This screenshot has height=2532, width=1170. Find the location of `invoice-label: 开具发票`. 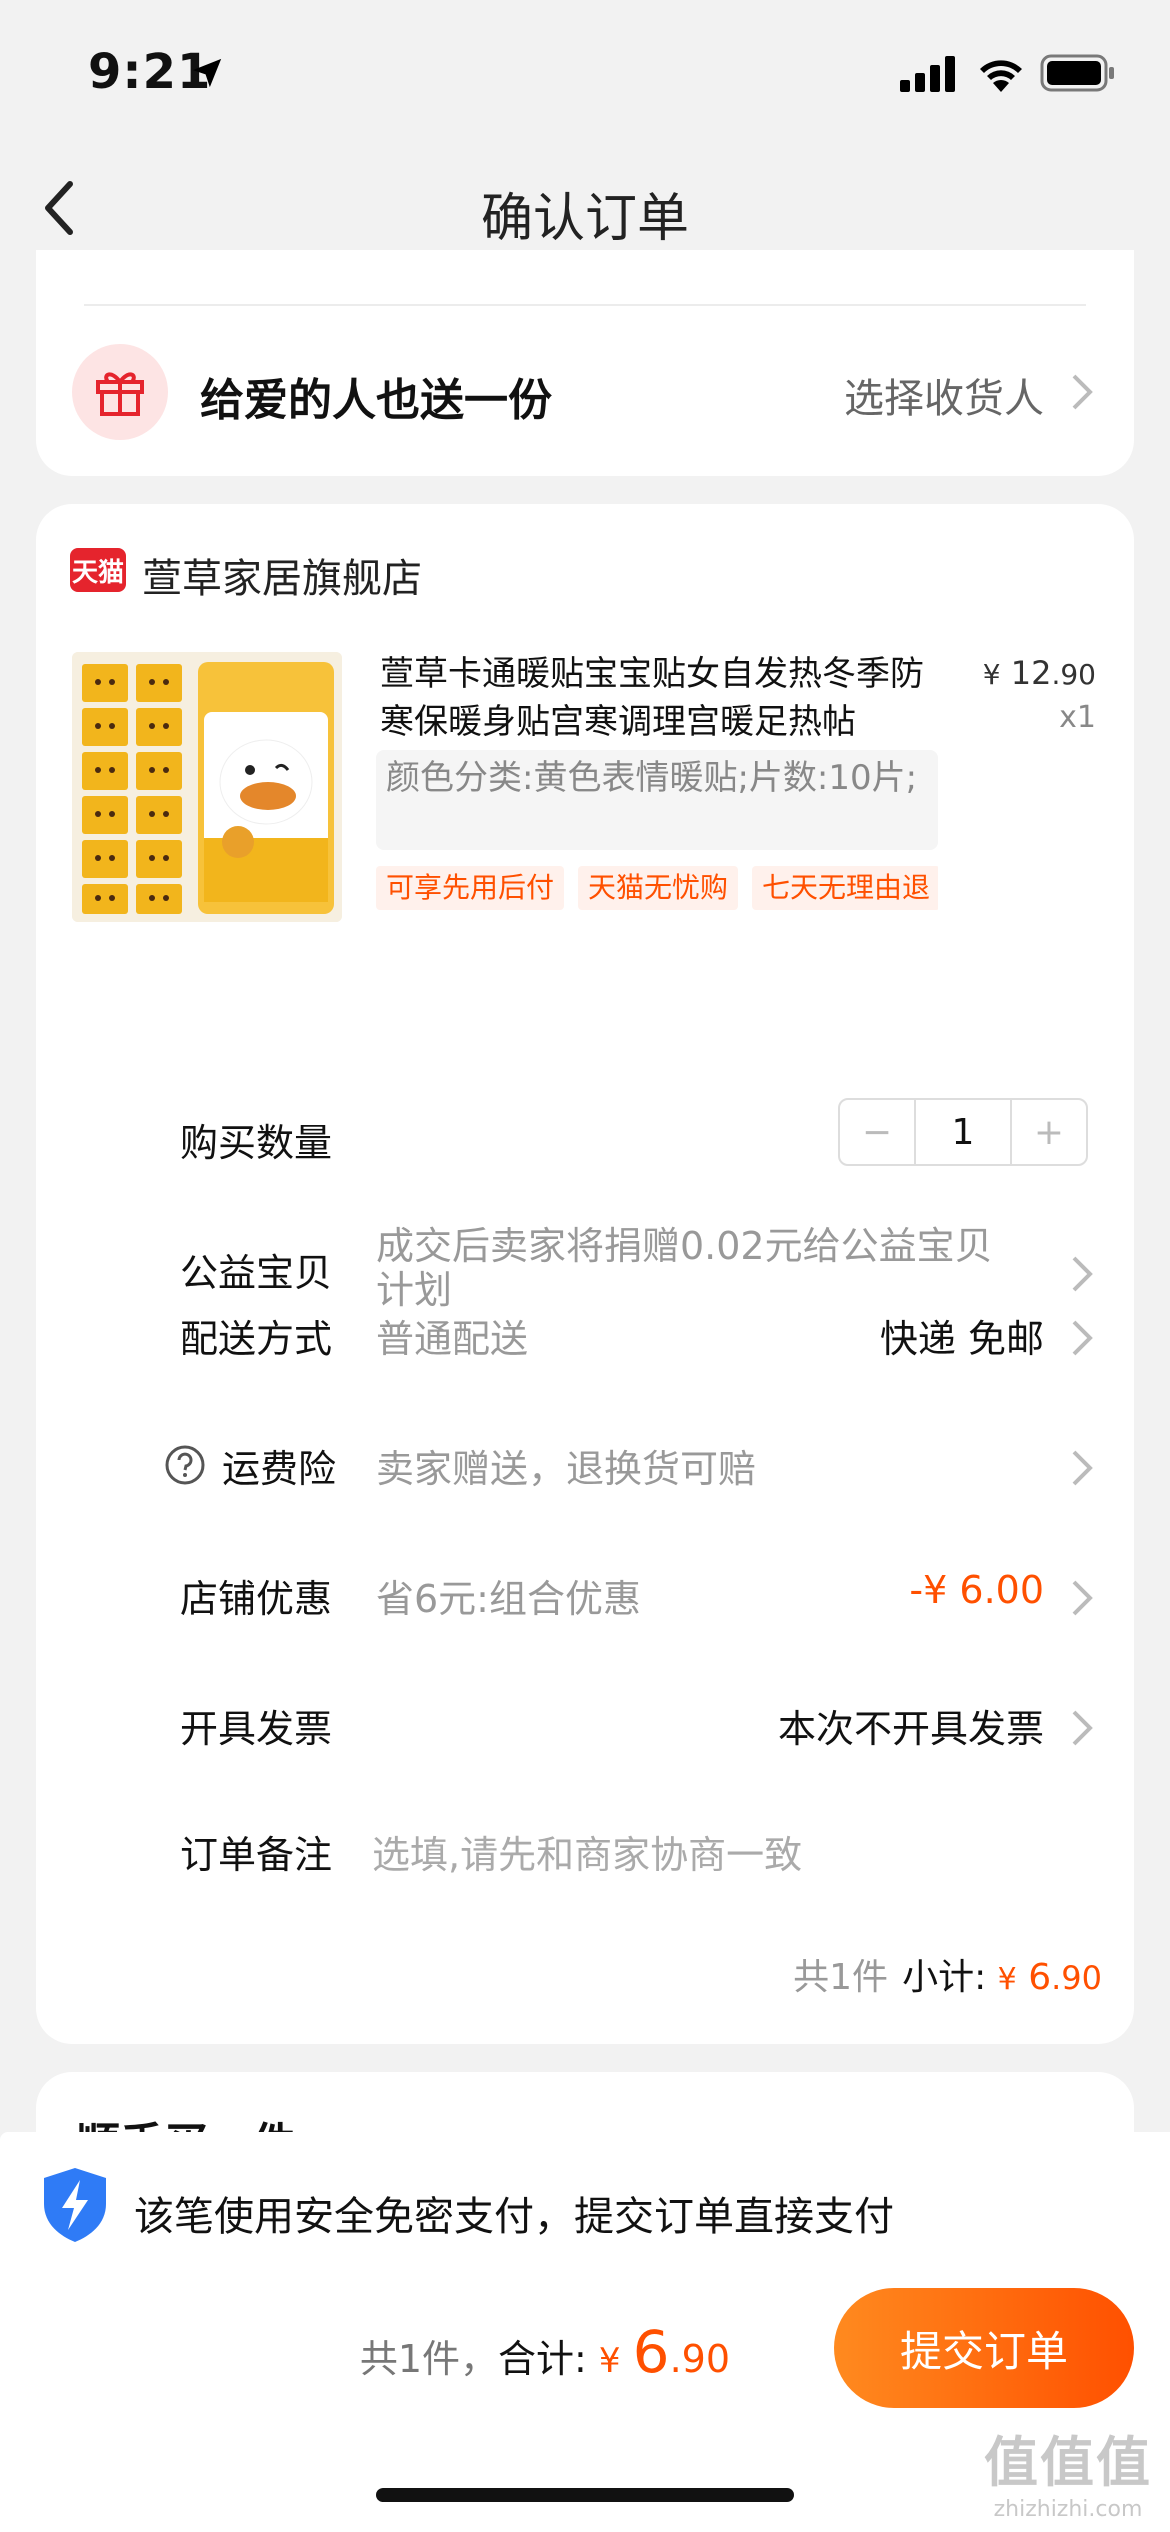

invoice-label: 开具发票 is located at coordinates (256, 1729).